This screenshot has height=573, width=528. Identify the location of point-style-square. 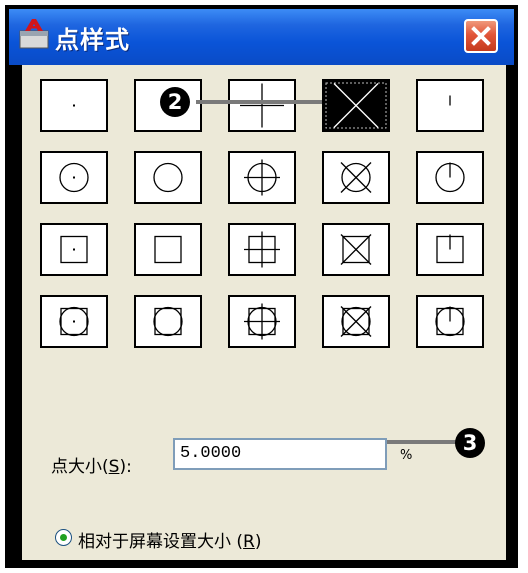
(168, 249).